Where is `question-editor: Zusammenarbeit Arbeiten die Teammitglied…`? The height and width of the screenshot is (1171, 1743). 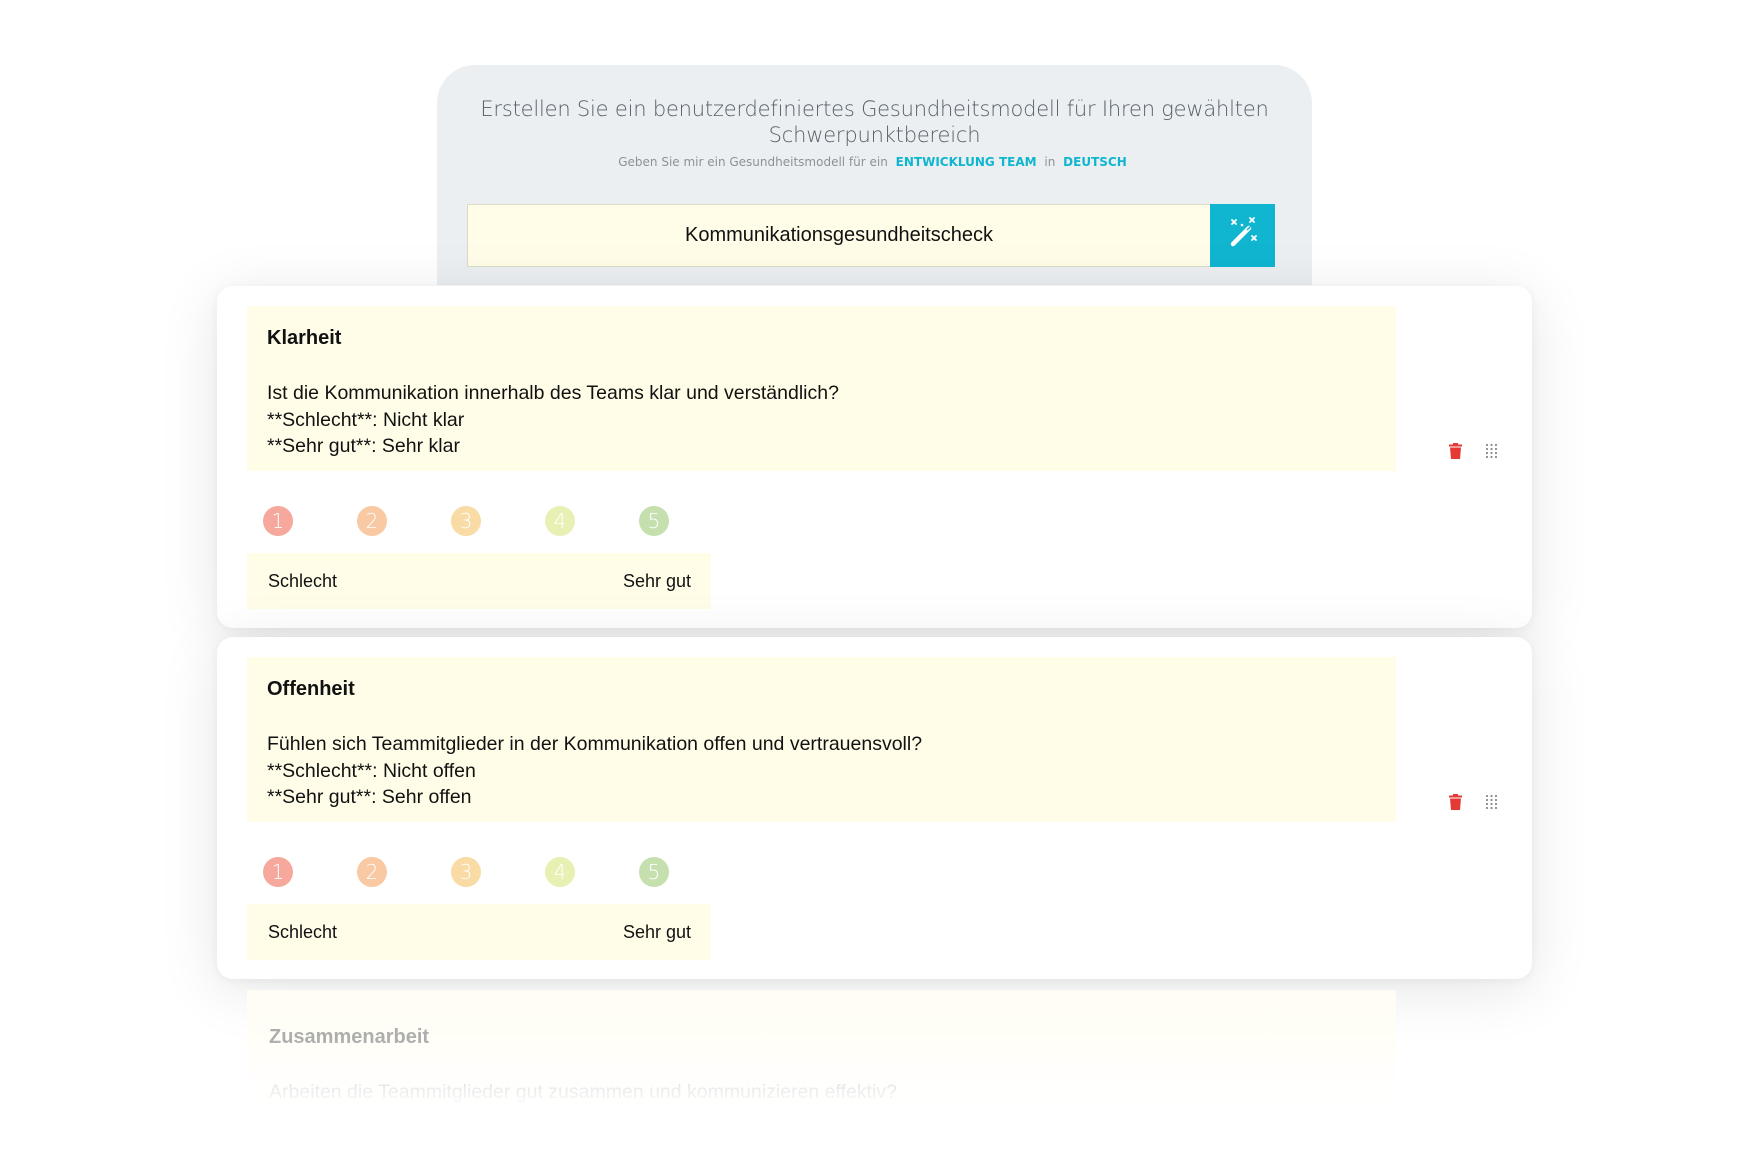 question-editor: Zusammenarbeit Arbeiten die Teammitglied… is located at coordinates (821, 1065).